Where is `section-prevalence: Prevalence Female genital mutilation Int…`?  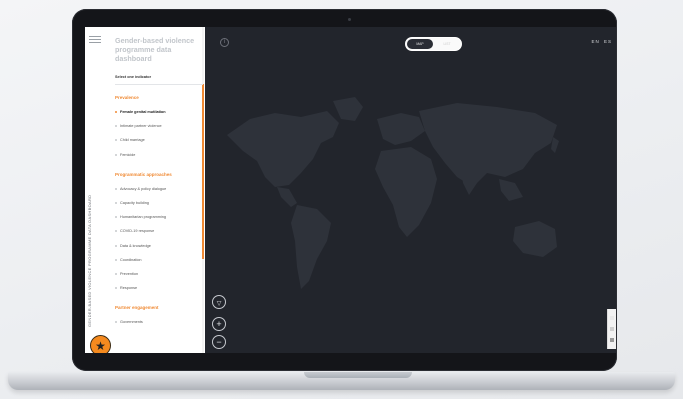 section-prevalence: Prevalence Female genital mutilation Int… is located at coordinates (159, 128).